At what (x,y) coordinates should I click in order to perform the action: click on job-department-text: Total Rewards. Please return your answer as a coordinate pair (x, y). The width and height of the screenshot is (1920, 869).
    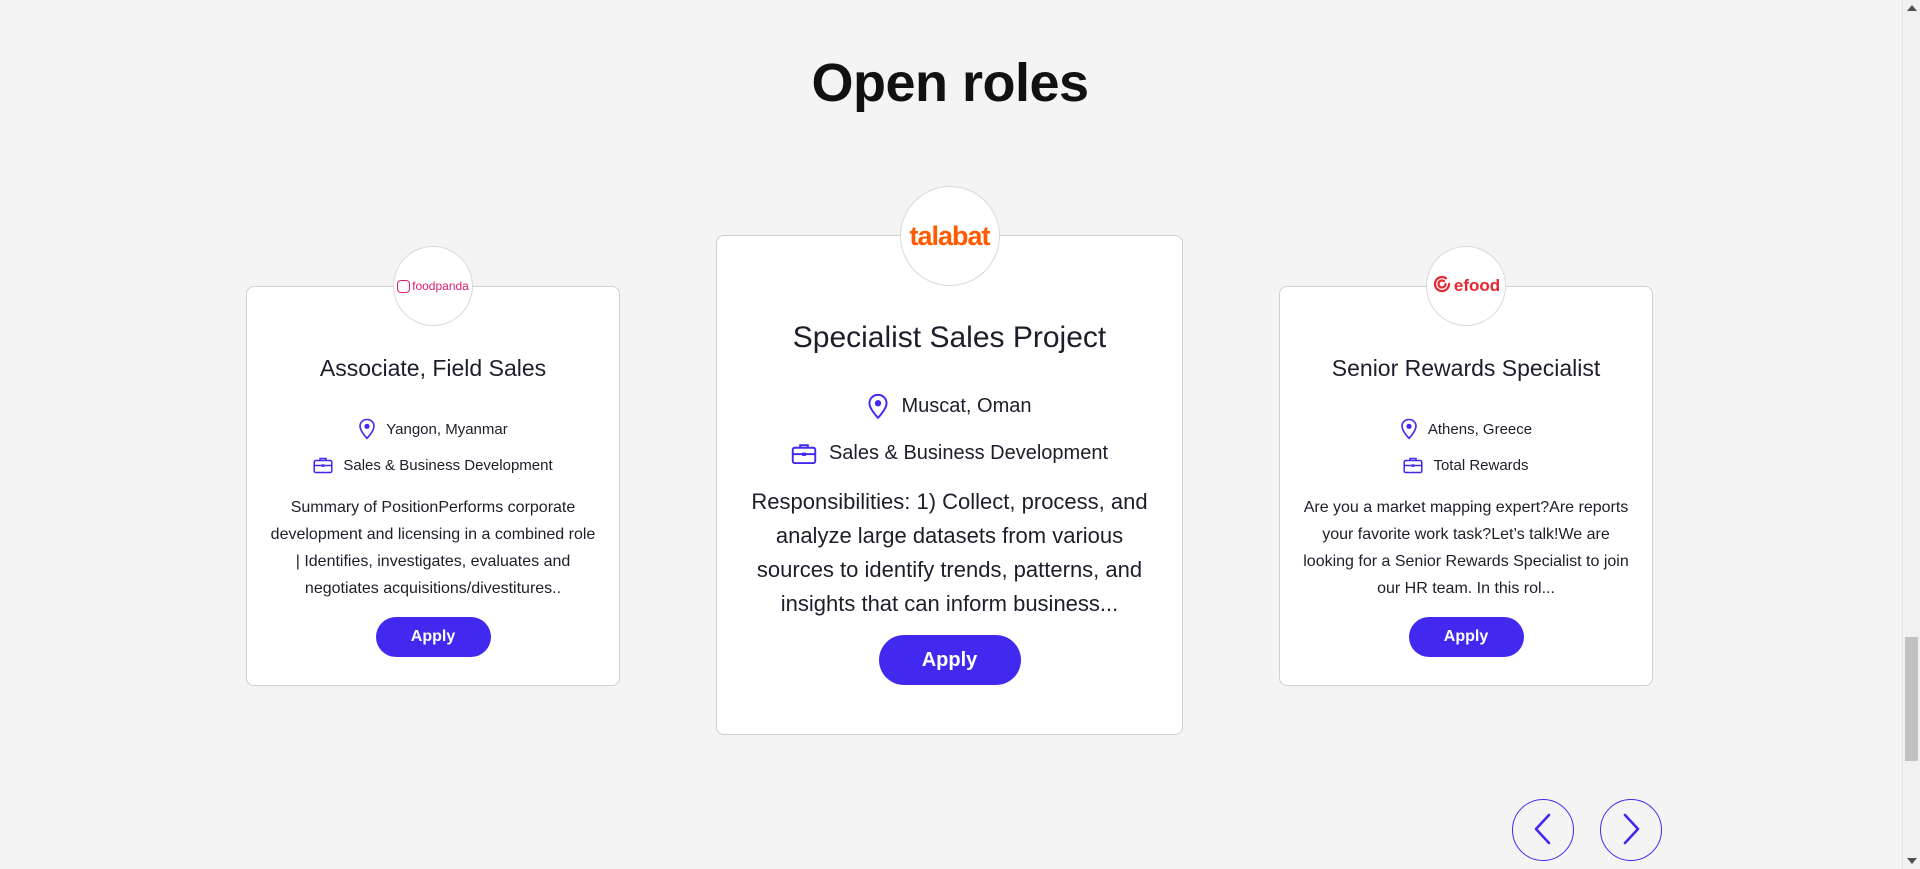
    Looking at the image, I should click on (1481, 465).